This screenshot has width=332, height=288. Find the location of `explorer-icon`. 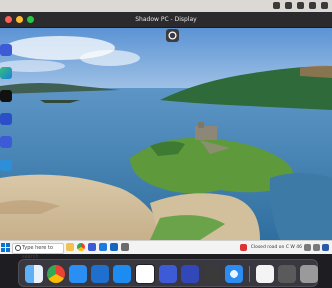

explorer-icon is located at coordinates (70, 247).